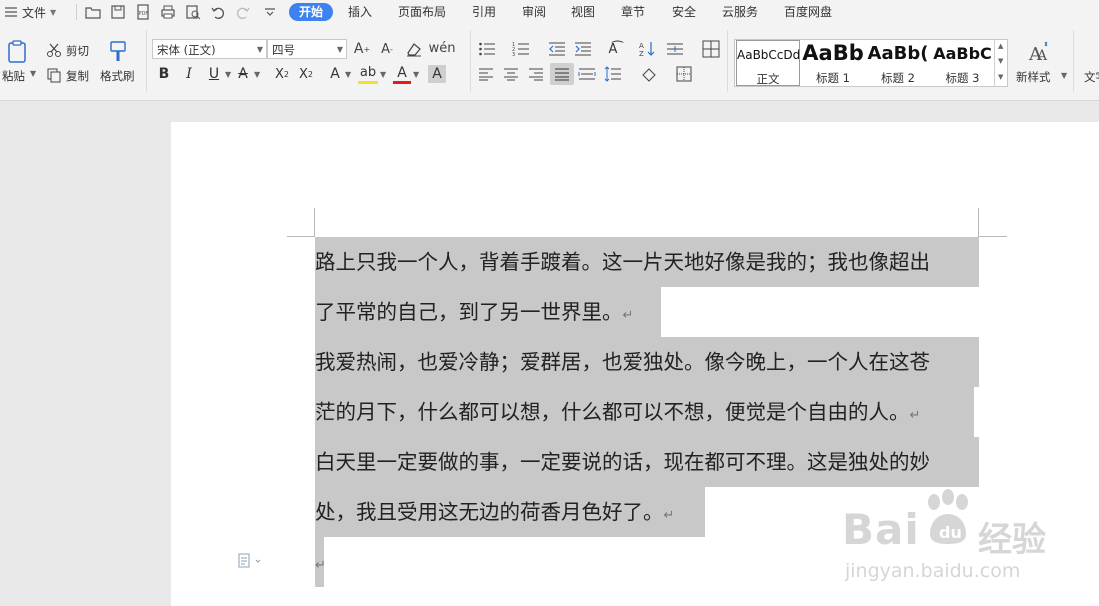 The width and height of the screenshot is (1099, 606). Describe the element at coordinates (992, 236) in the screenshot. I see `crop-mark` at that location.